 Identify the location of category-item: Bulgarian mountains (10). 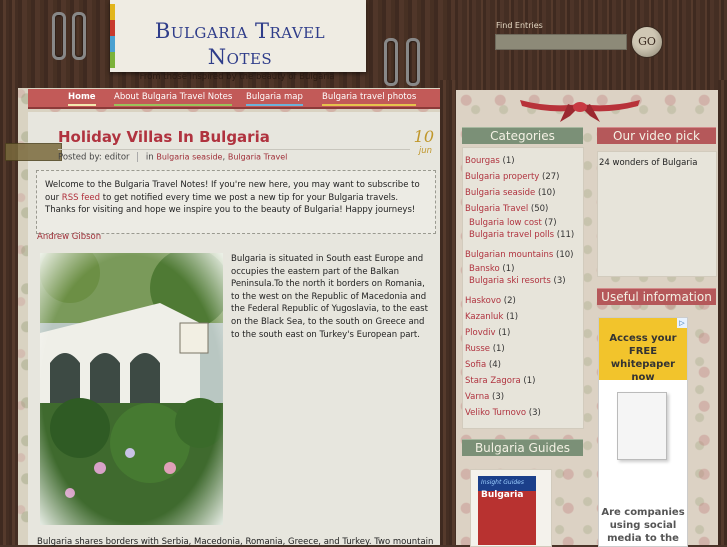
(519, 255).